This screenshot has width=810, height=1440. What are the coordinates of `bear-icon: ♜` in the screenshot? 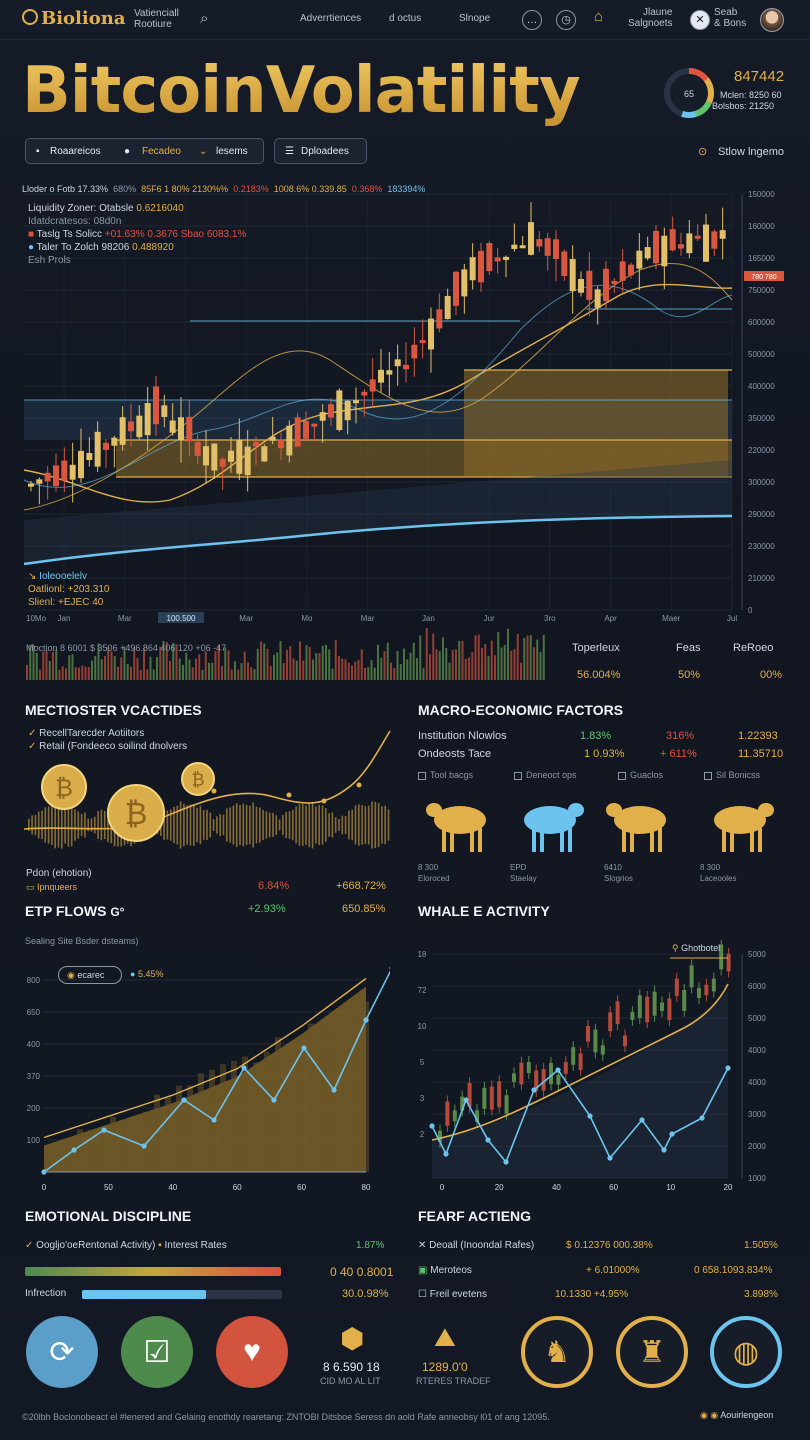 It's located at (652, 1352).